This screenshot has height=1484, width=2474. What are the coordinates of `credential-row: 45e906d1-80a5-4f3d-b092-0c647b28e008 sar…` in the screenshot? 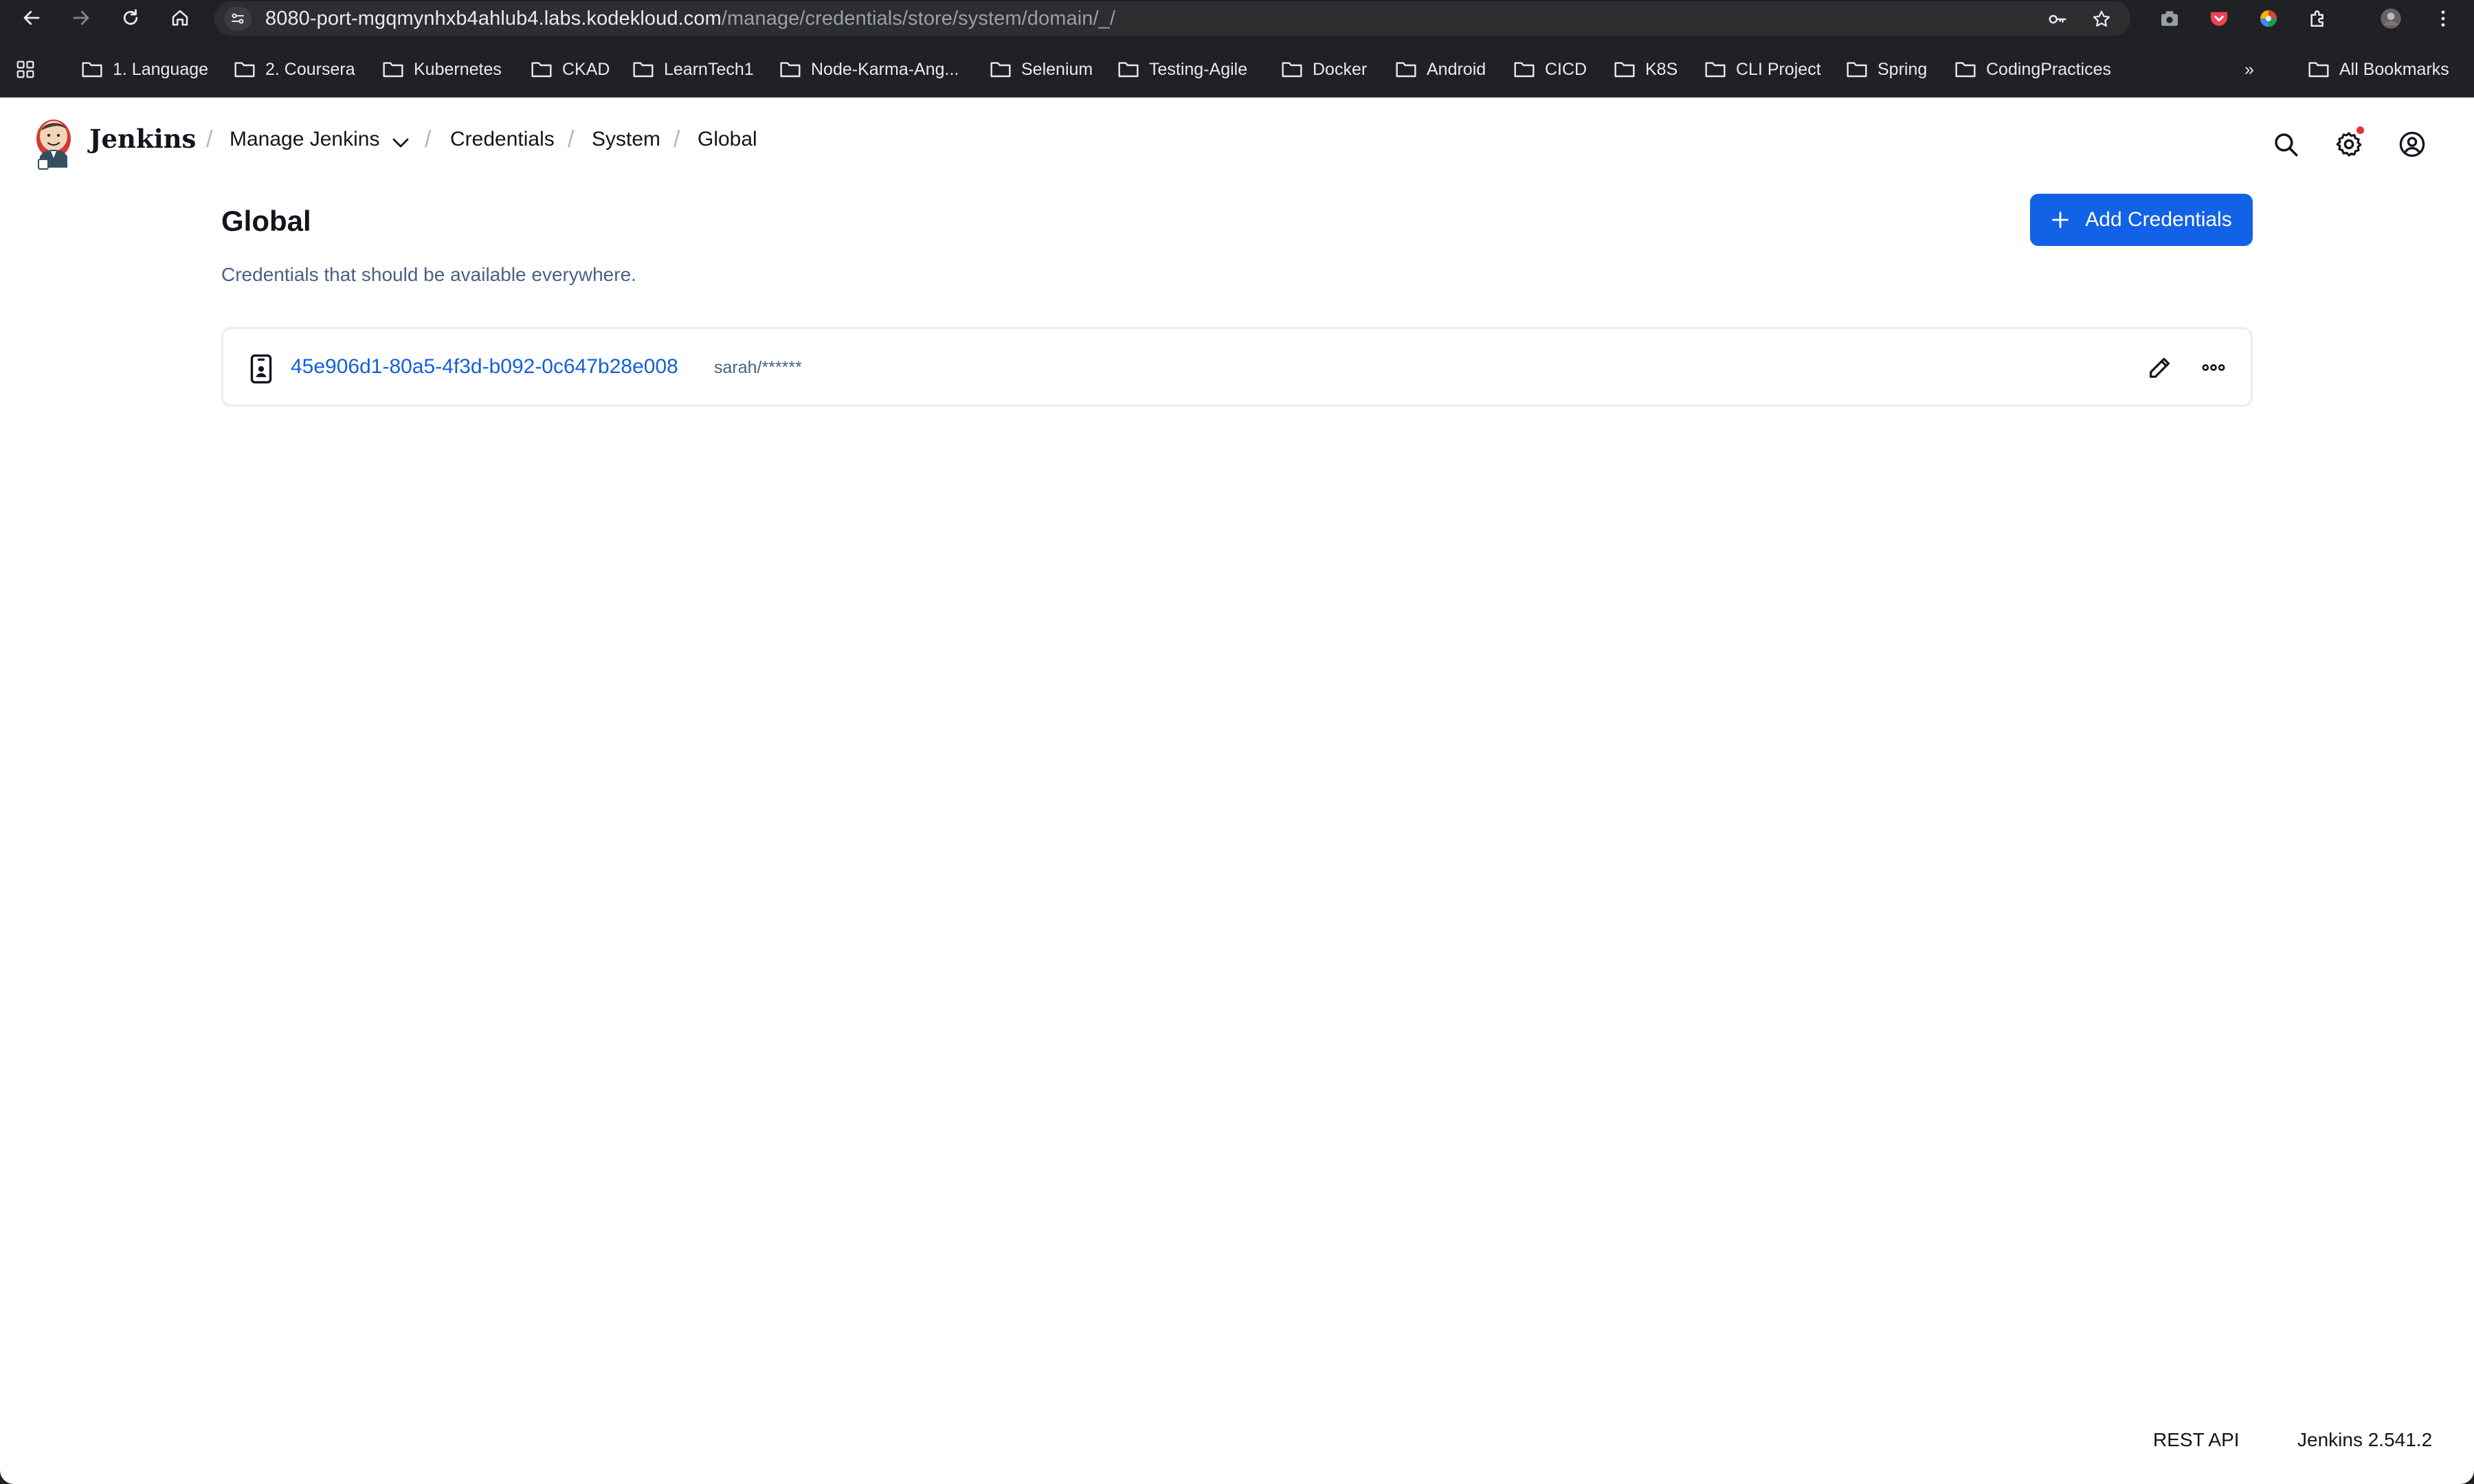 It's located at (1237, 367).